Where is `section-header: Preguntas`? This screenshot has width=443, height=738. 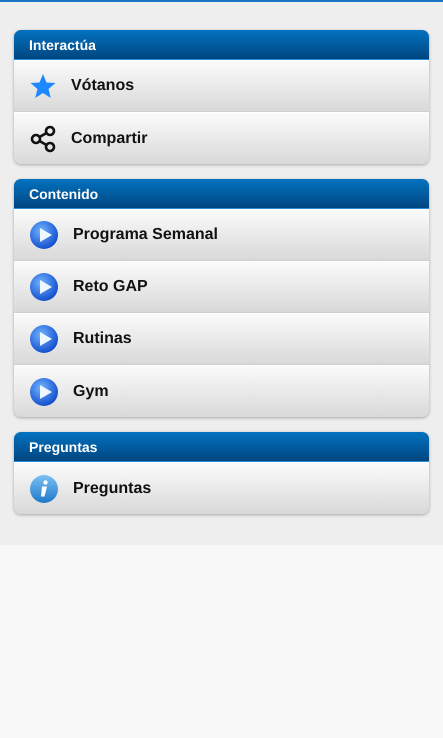 section-header: Preguntas is located at coordinates (221, 447).